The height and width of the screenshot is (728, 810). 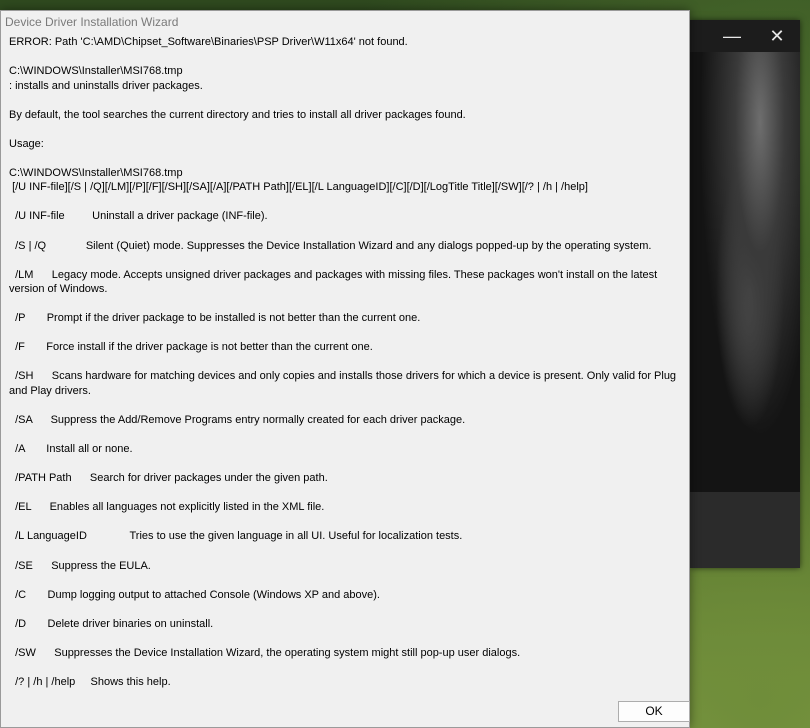 What do you see at coordinates (745, 36) in the screenshot?
I see `background-titlebar: — ✕` at bounding box center [745, 36].